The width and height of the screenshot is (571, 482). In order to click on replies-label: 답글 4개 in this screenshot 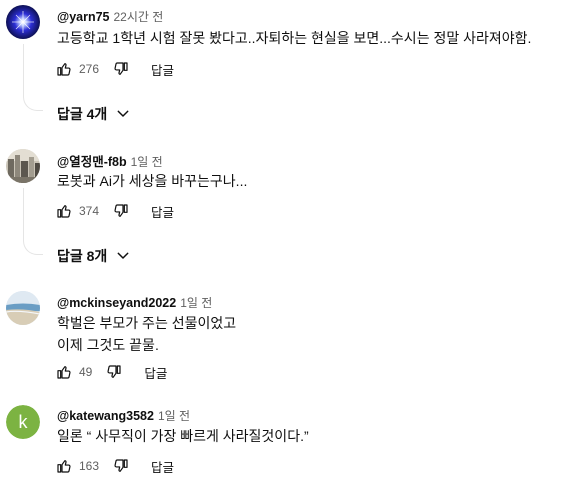, I will do `click(82, 114)`.